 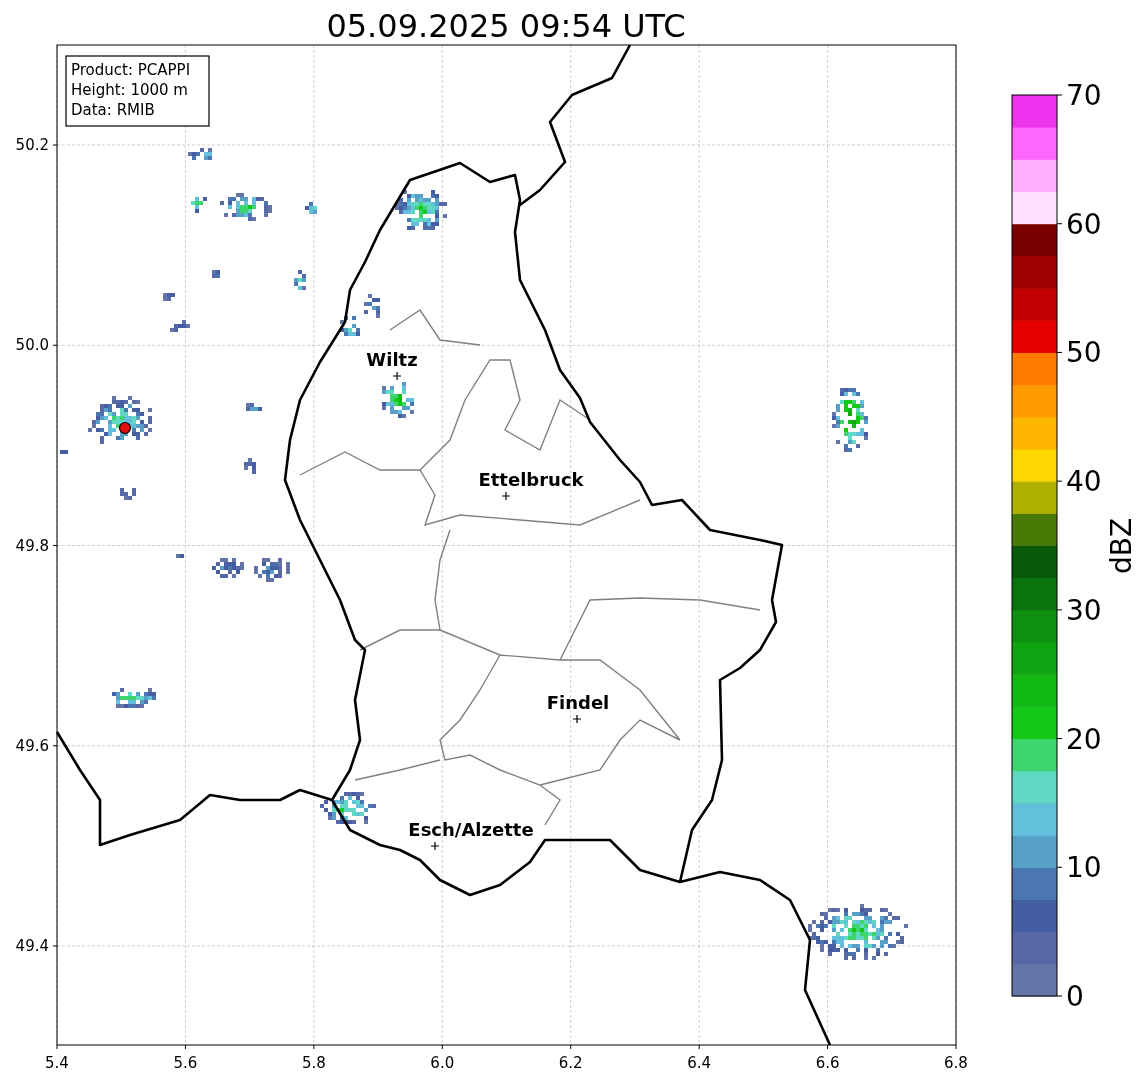 I want to click on colorbar-label: dBZ, so click(x=1121, y=546).